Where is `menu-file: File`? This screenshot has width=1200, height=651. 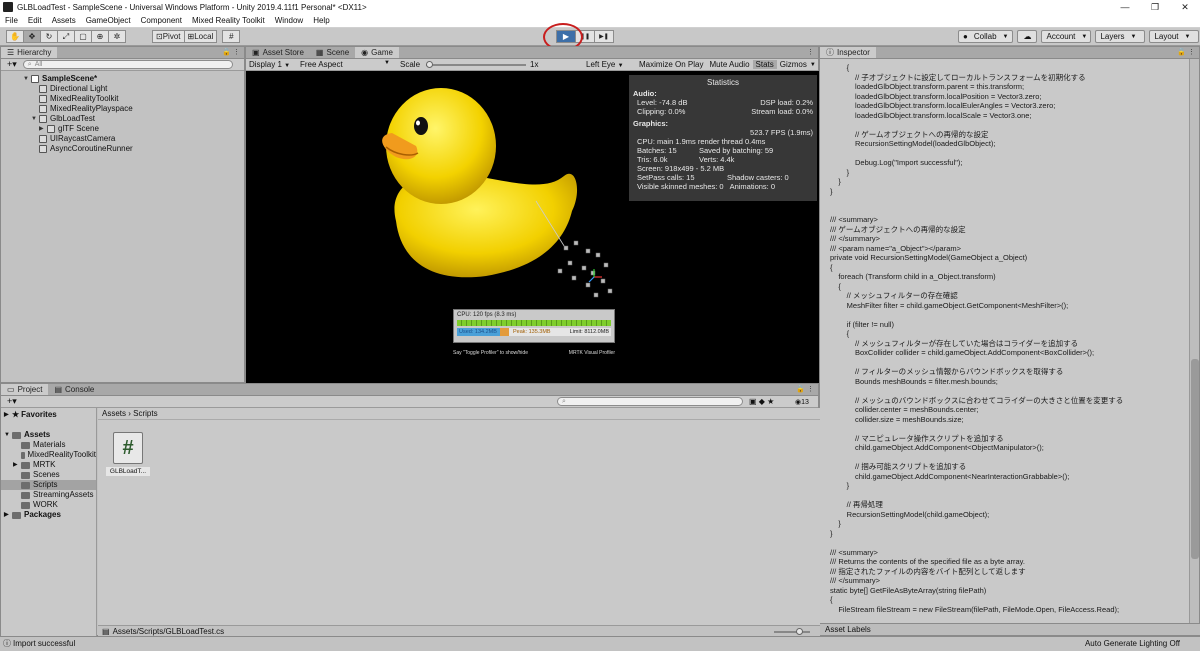
menu-file: File is located at coordinates (11, 21).